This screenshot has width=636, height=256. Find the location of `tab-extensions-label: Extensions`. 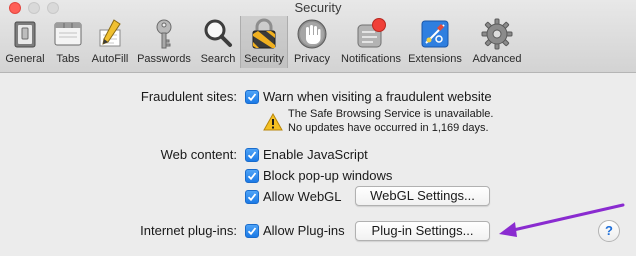

tab-extensions-label: Extensions is located at coordinates (435, 59).